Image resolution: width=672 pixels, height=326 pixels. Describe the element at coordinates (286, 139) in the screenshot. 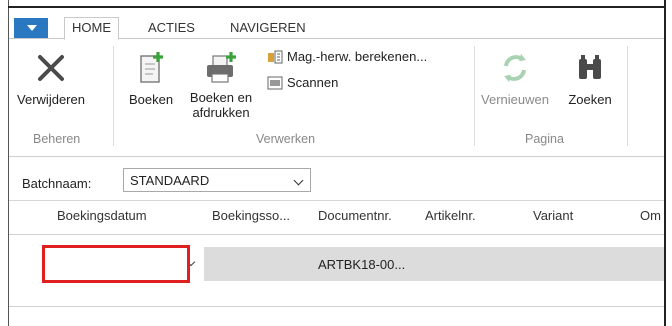

I see `group-label-verwerken: Verwerken` at that location.